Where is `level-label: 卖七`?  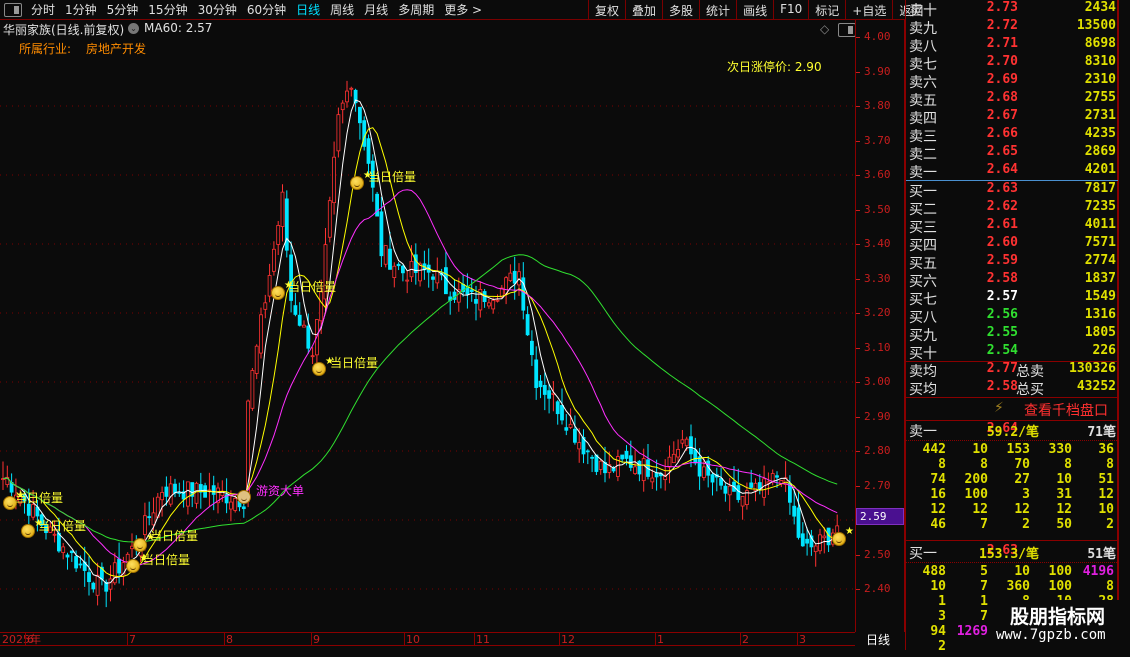
level-label: 卖七 is located at coordinates (923, 65).